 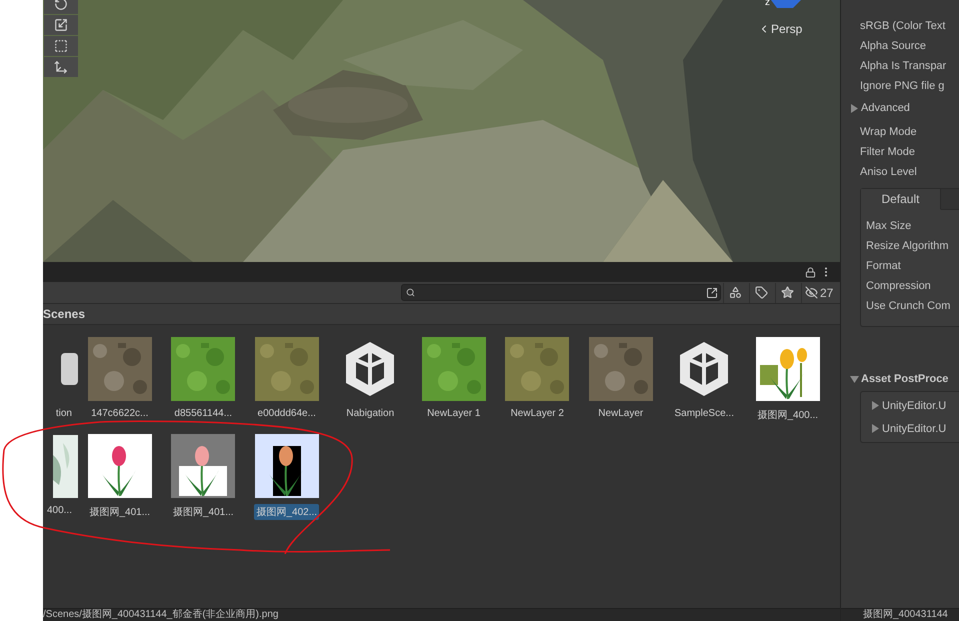 I want to click on asset-label: NewLayer, so click(x=621, y=413).